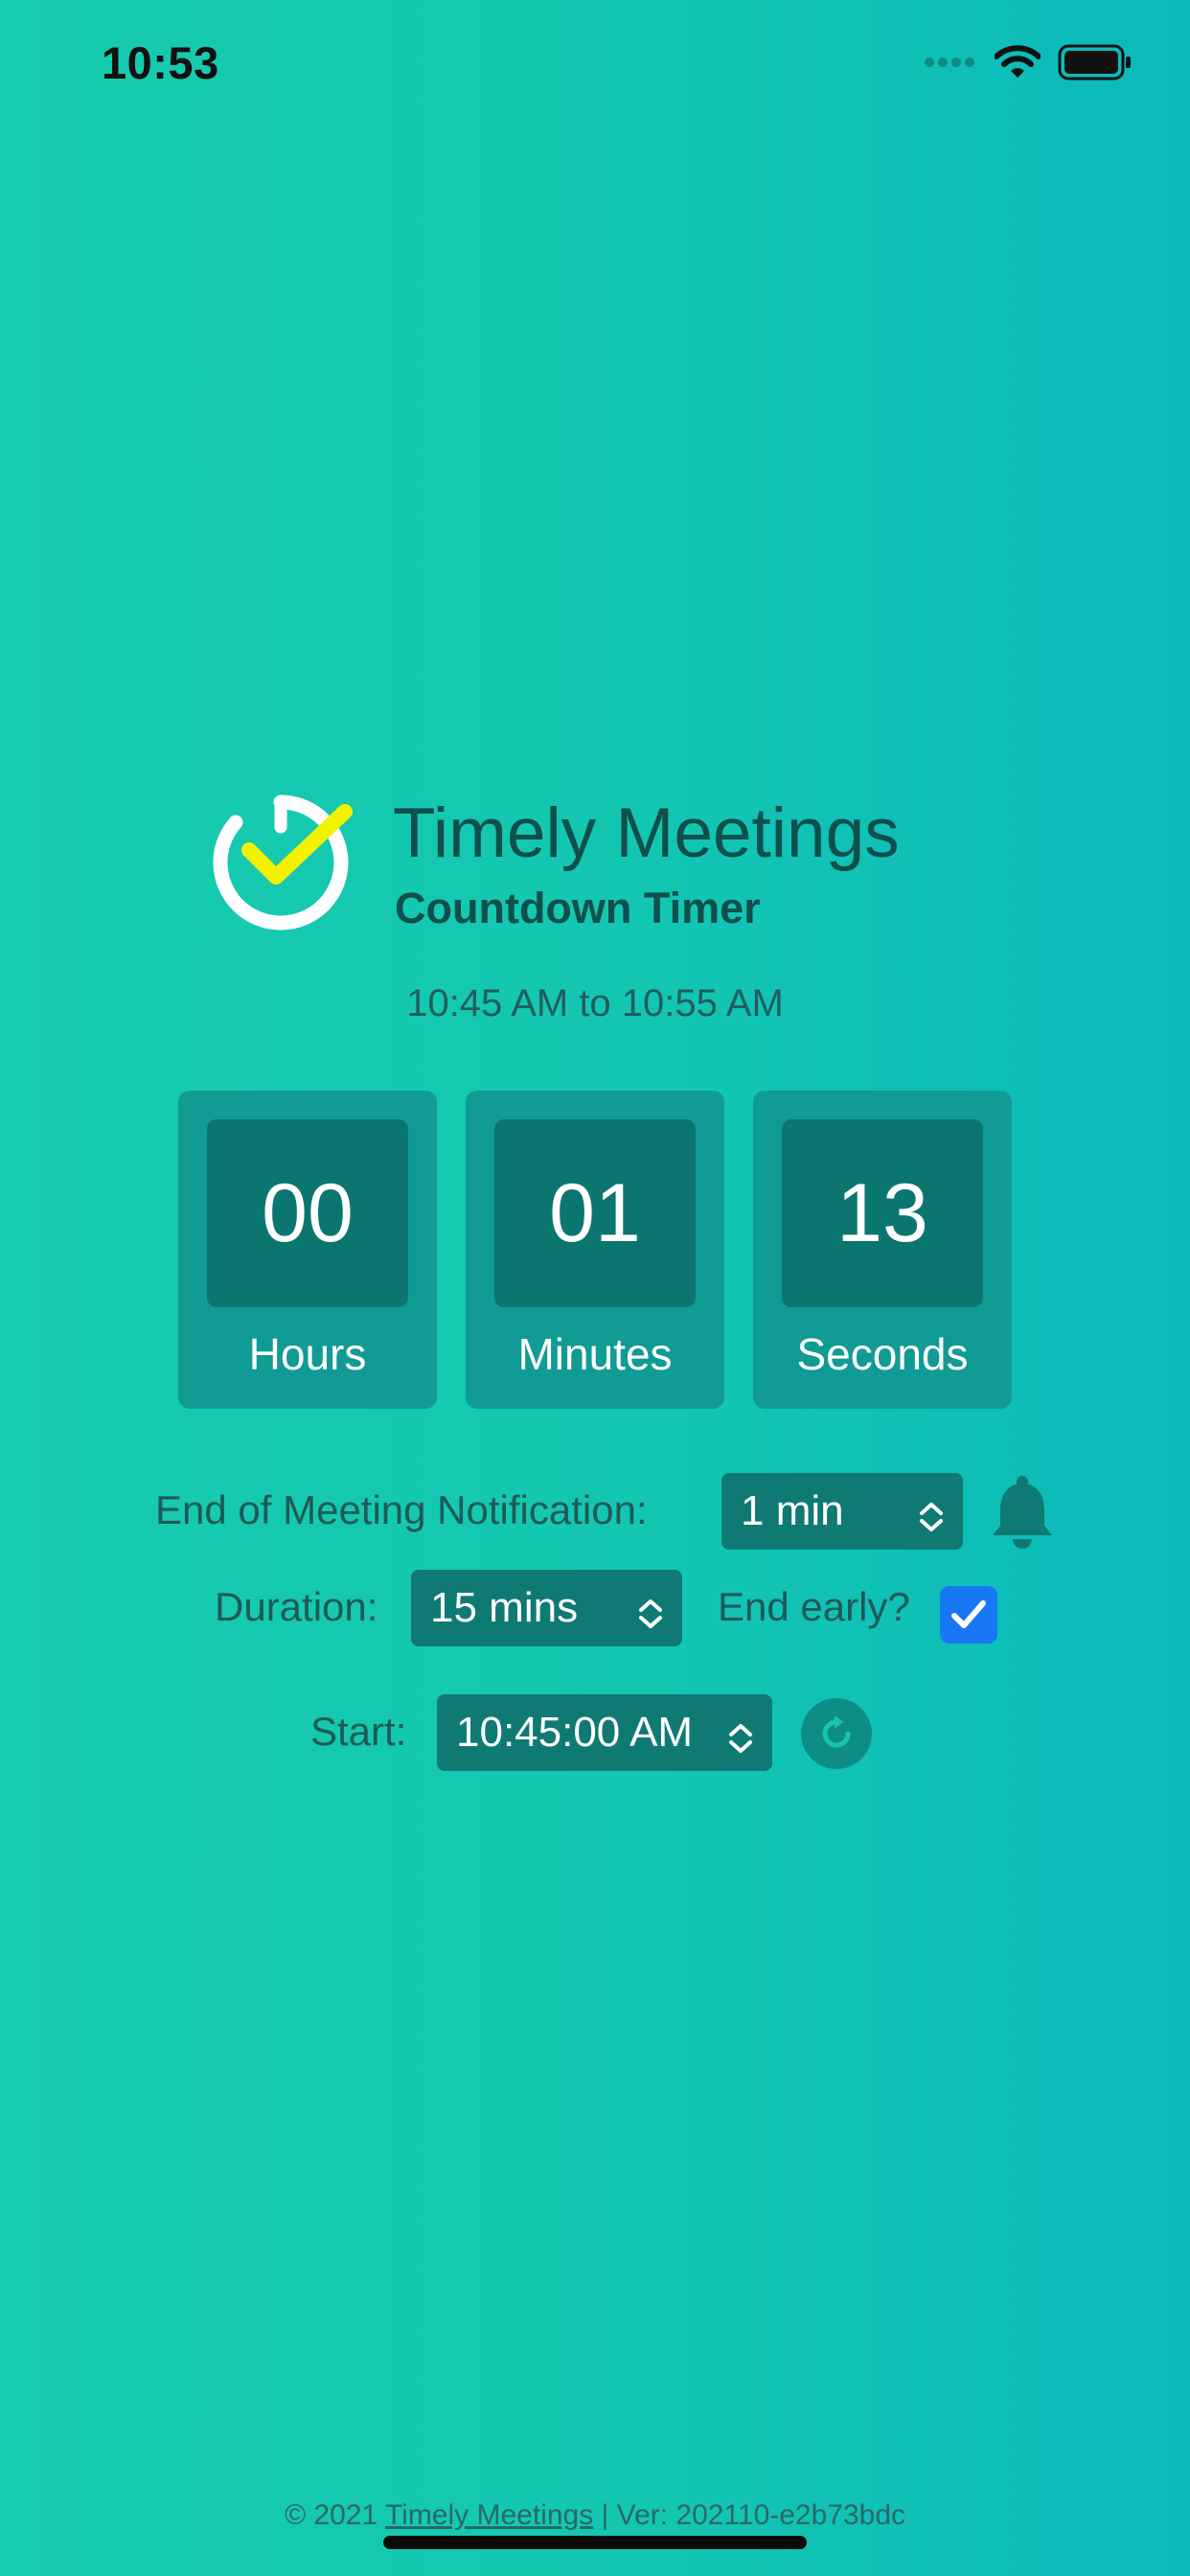  I want to click on checkmark-icon, so click(968, 1614).